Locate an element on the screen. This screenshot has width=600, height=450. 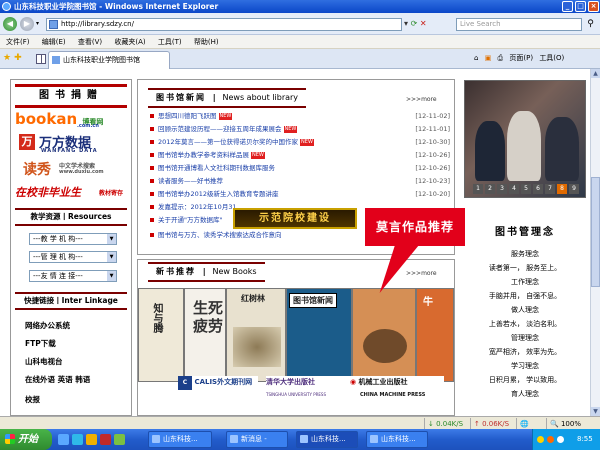
menu-help: 帮助(H) is located at coordinates (206, 42).